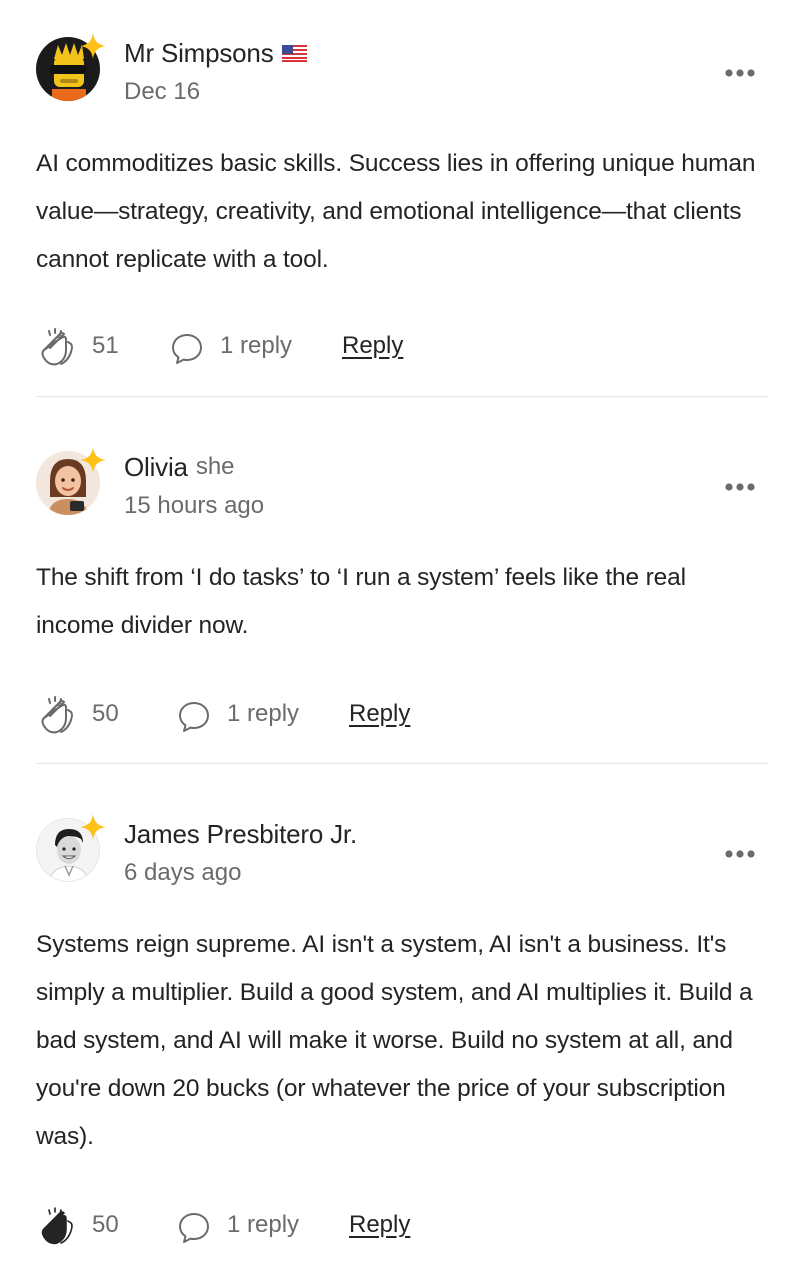 Image resolution: width=800 pixels, height=1268 pixels. What do you see at coordinates (105, 345) in the screenshot?
I see `clap-count: 51` at bounding box center [105, 345].